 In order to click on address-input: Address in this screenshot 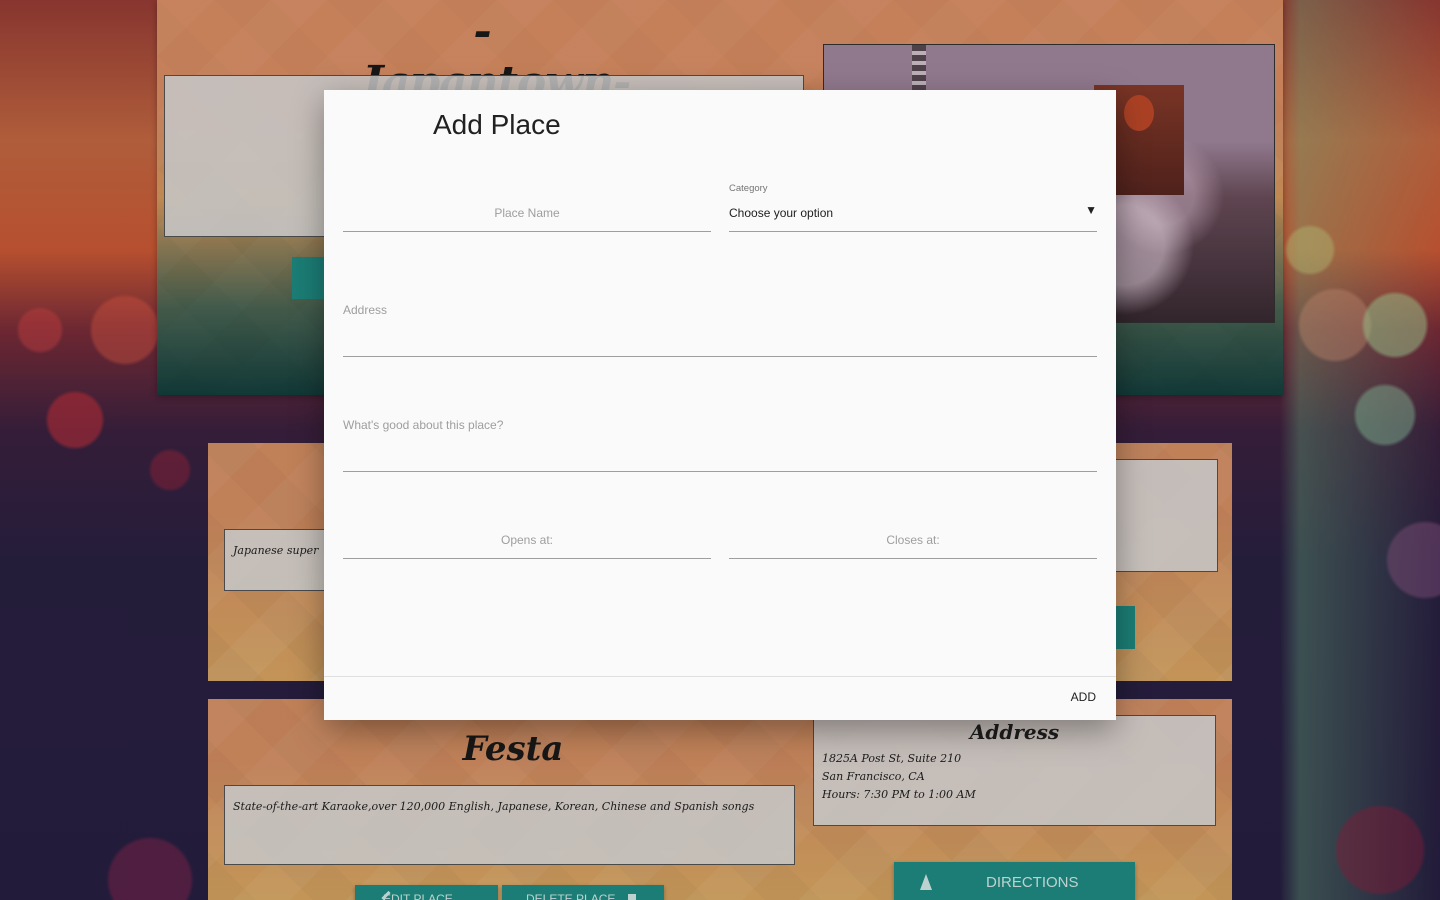, I will do `click(720, 328)`.